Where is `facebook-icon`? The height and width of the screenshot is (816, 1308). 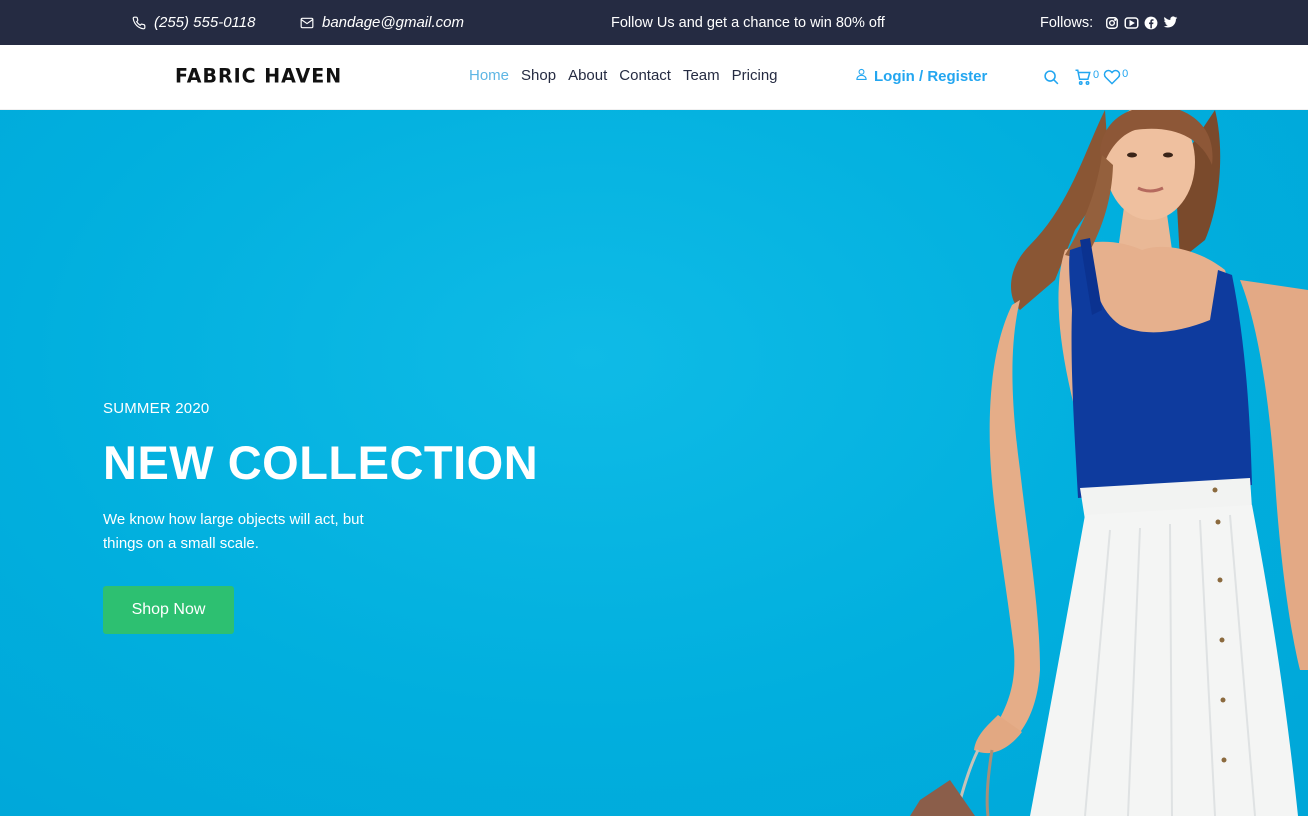
facebook-icon is located at coordinates (1151, 23).